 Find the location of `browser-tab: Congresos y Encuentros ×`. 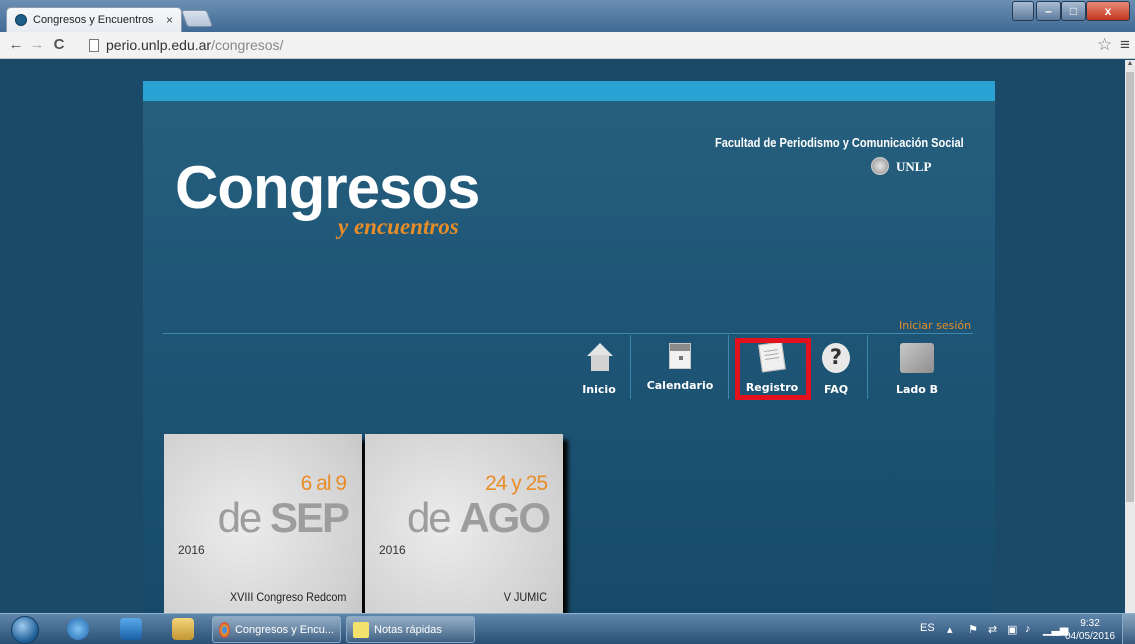

browser-tab: Congresos y Encuentros × is located at coordinates (94, 19).